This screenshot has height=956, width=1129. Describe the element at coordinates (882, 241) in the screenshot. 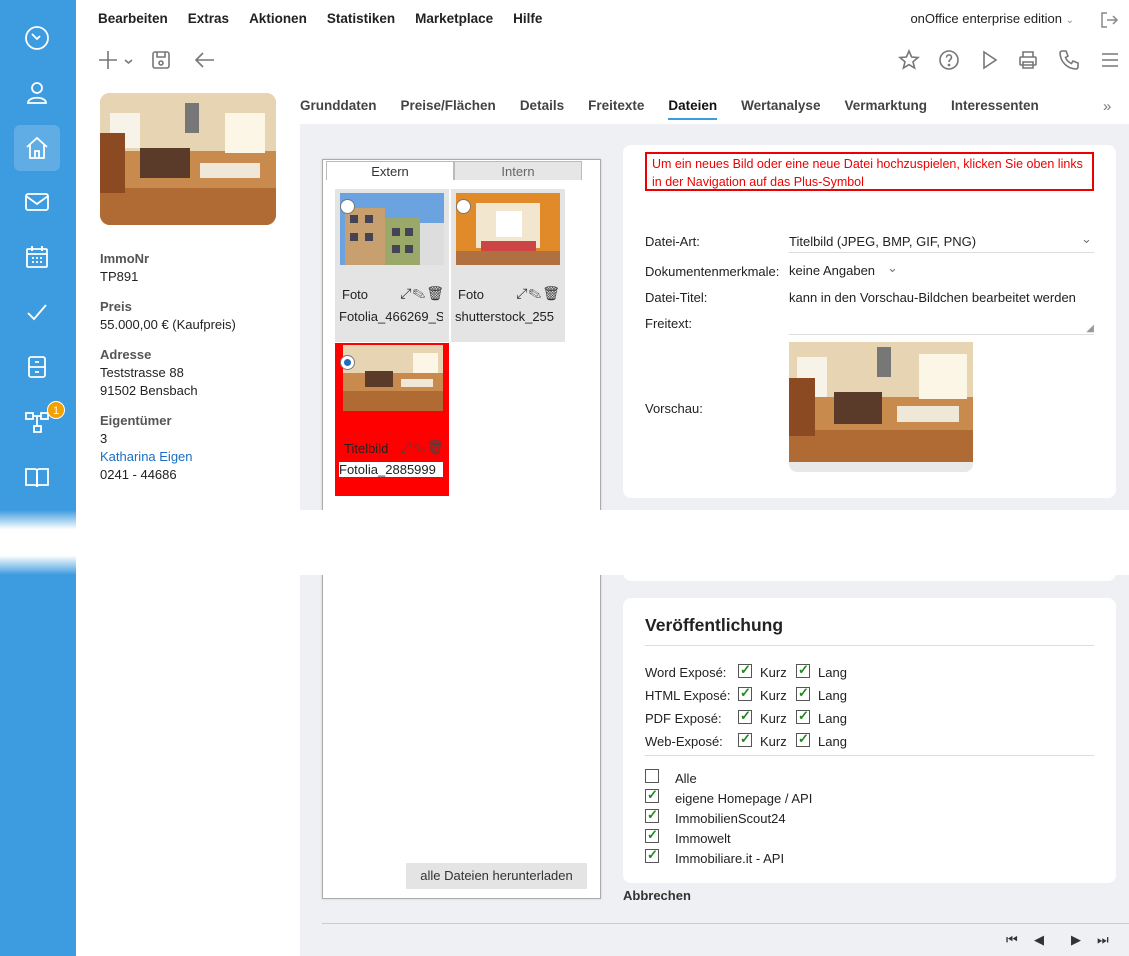

I see `datei-art-select: Titelbild (JPEG, BMP, GIF, PNG)` at that location.